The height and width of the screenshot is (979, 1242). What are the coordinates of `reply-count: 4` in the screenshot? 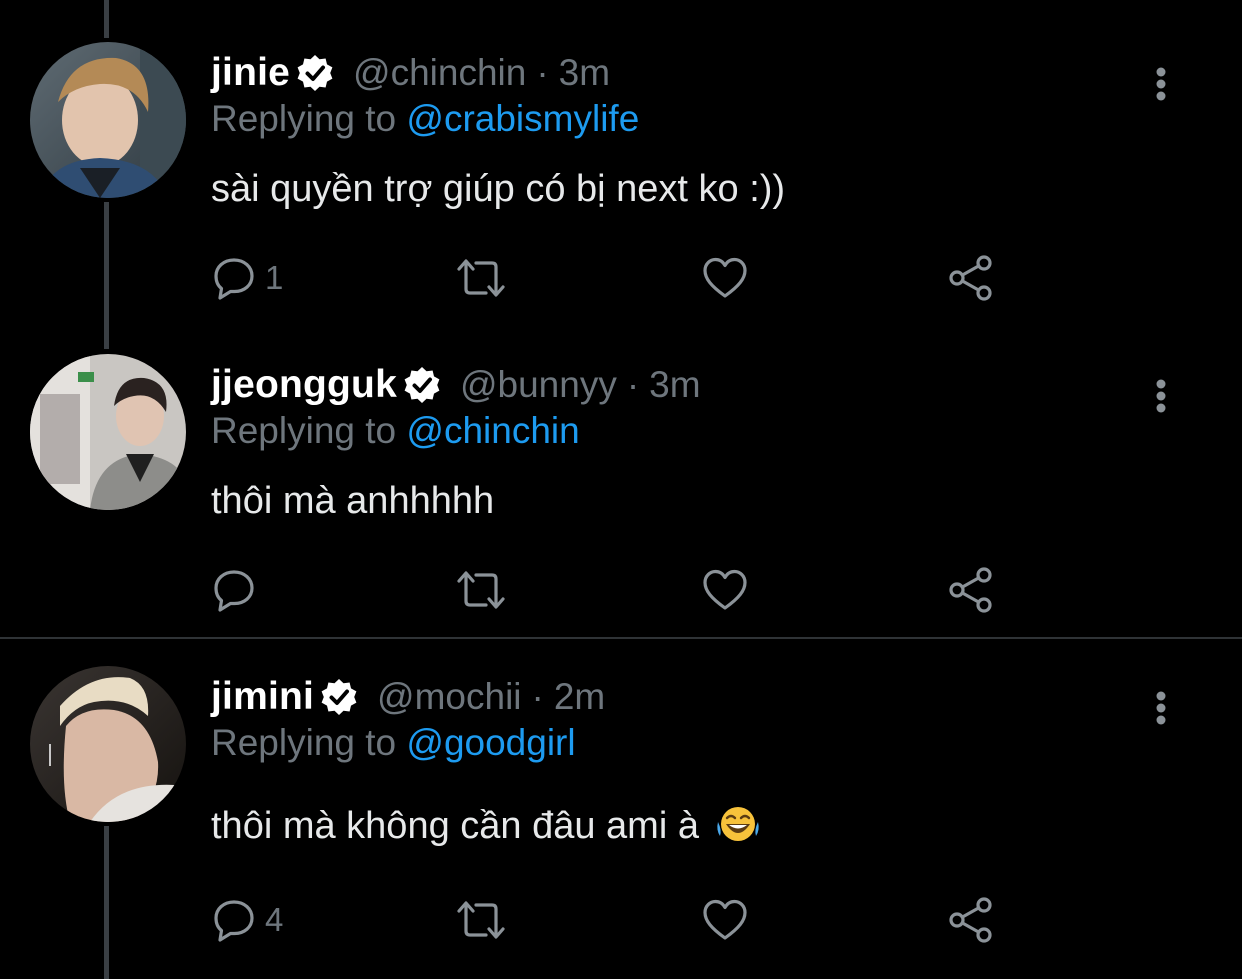 It's located at (274, 919).